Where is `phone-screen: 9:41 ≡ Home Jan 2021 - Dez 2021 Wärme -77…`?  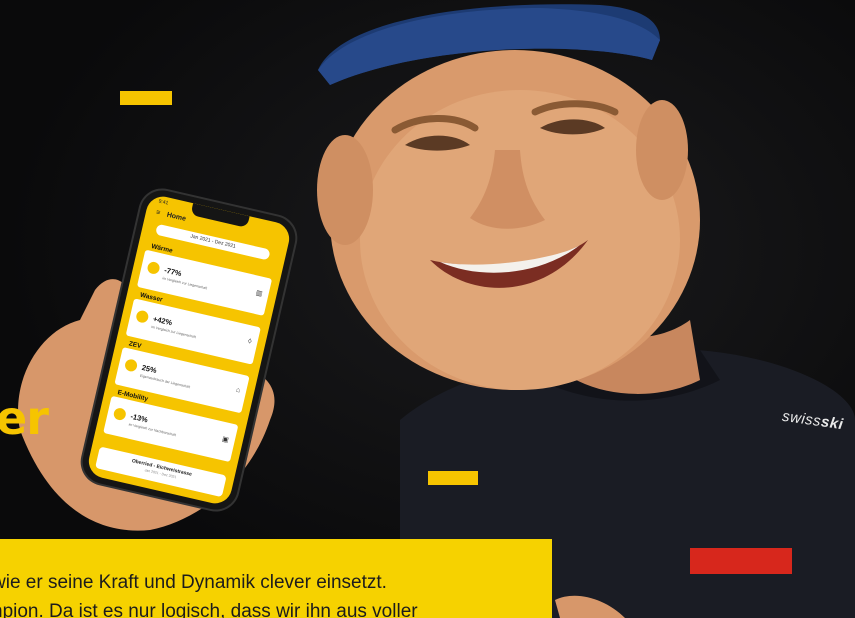 phone-screen: 9:41 ≡ Home Jan 2021 - Dez 2021 Wärme -77… is located at coordinates (189, 350).